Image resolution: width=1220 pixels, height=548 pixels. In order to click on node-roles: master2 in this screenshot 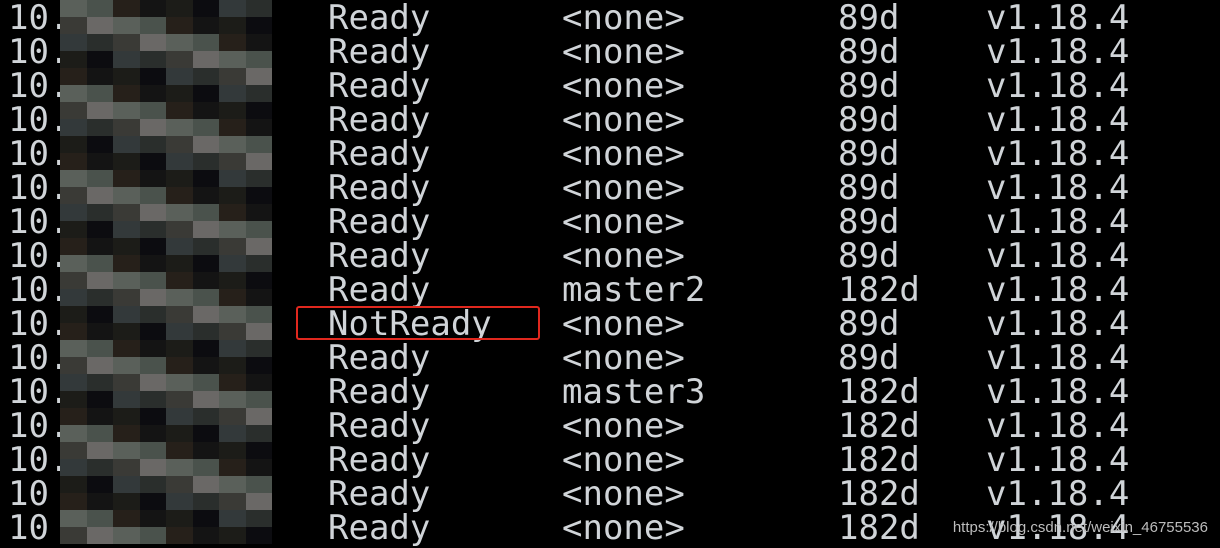, I will do `click(634, 290)`.